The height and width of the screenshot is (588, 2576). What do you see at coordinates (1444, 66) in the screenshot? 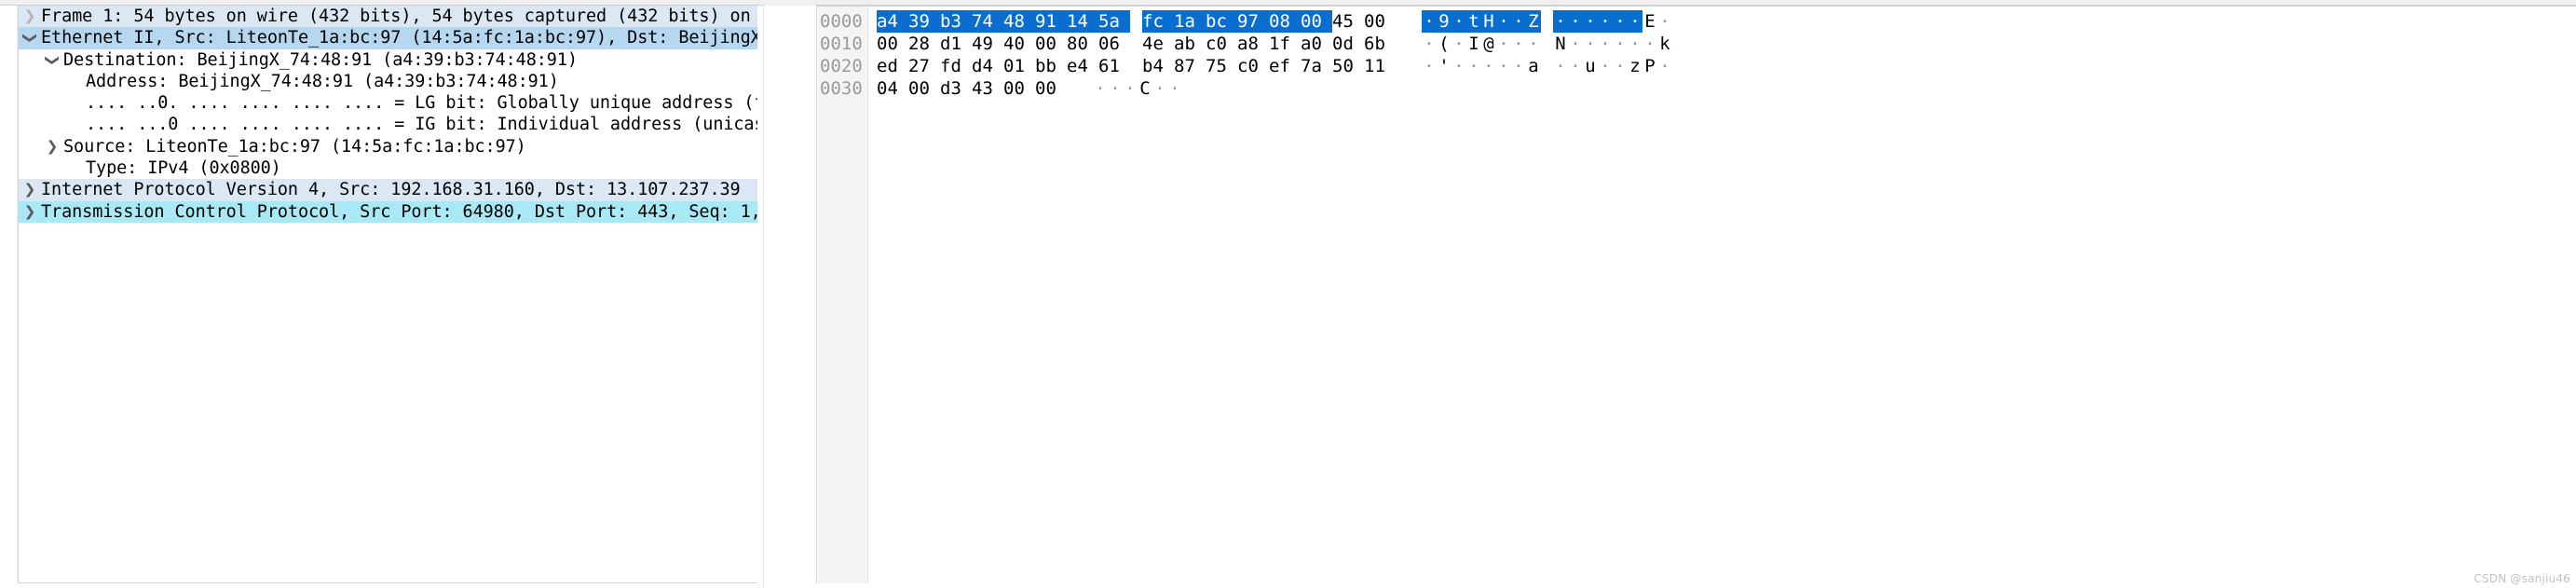
I see `ascii-char: '` at bounding box center [1444, 66].